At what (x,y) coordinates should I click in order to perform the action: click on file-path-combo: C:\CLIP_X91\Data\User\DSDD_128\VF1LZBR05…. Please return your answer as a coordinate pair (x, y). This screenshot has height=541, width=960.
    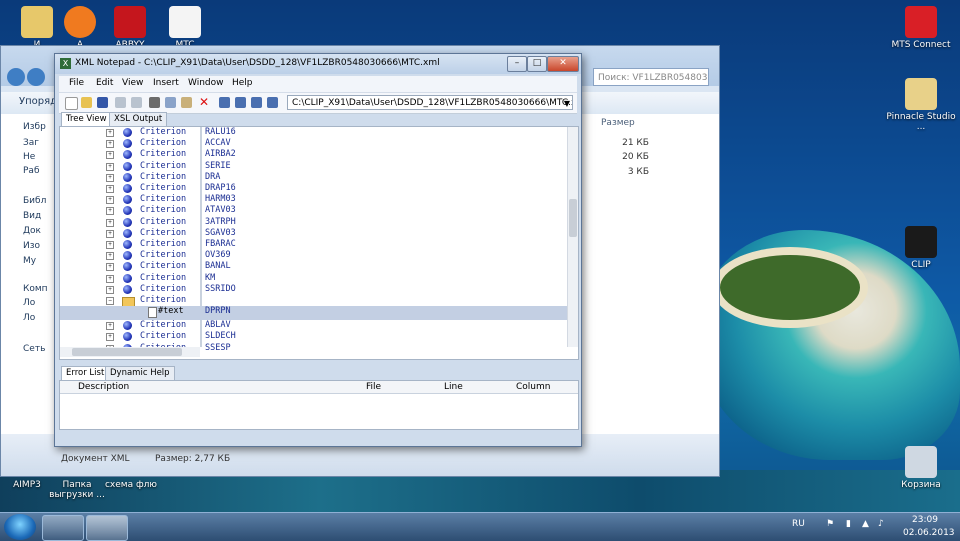
    Looking at the image, I should click on (430, 102).